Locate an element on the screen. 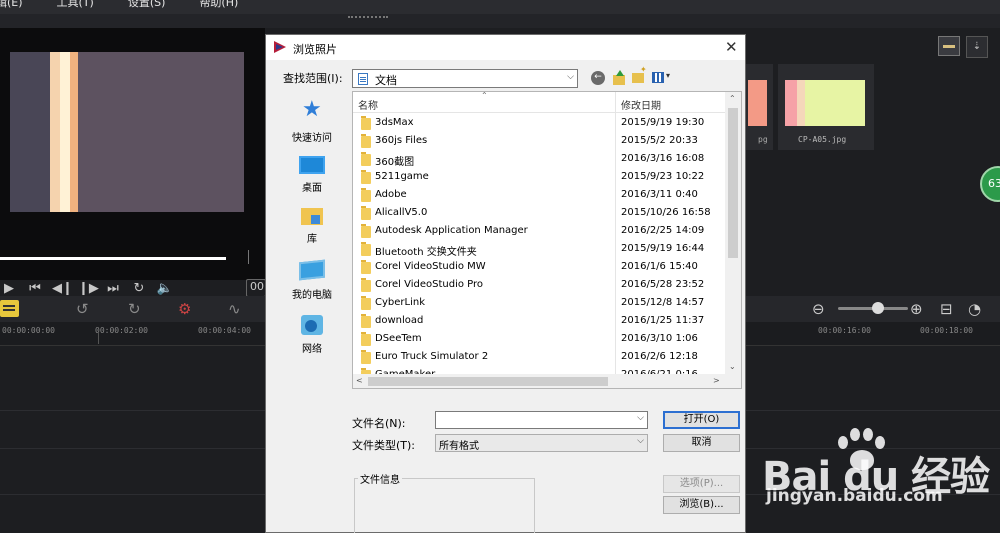  cancel-button: 取消 is located at coordinates (701, 443).